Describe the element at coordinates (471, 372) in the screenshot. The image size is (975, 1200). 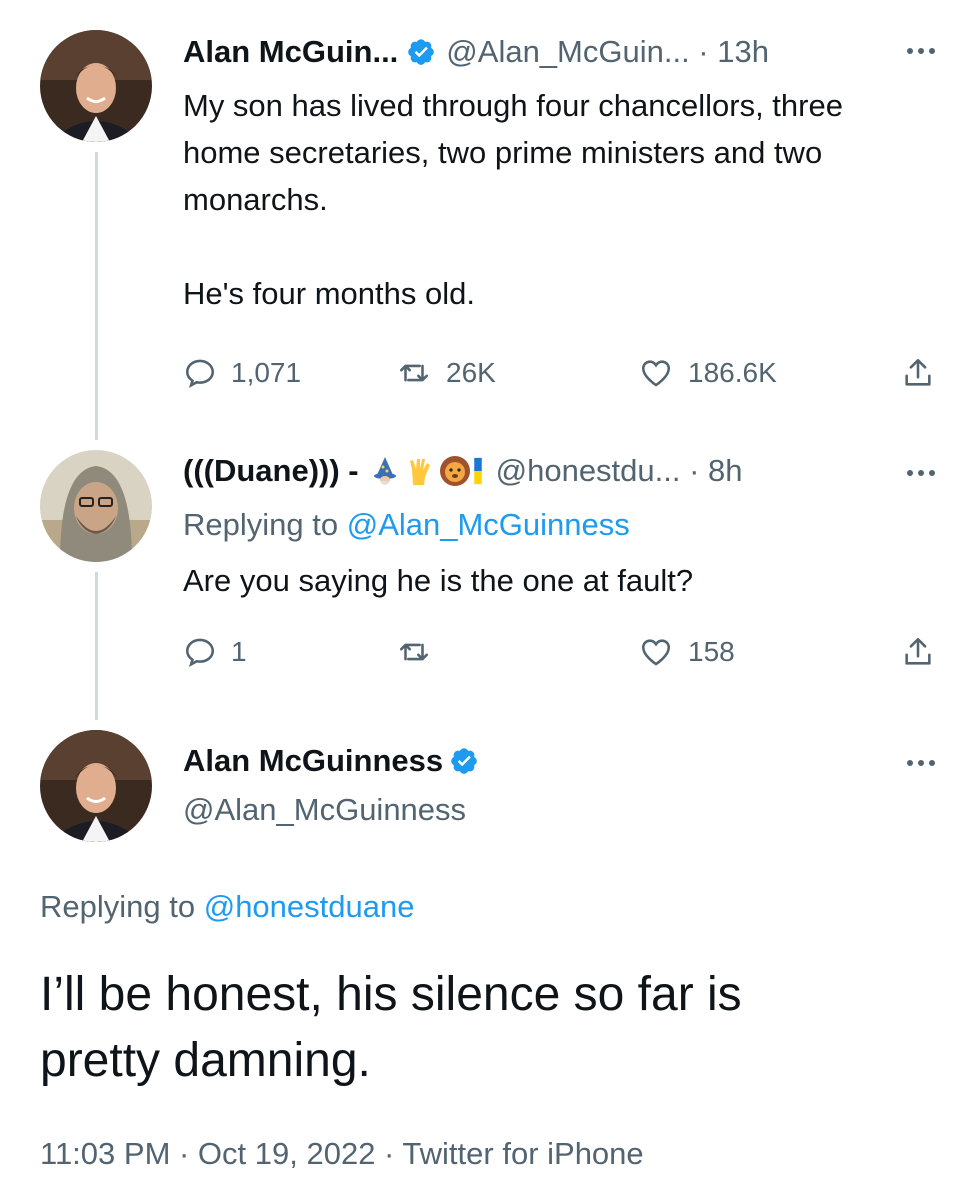
I see `retweet-count: 26K` at that location.